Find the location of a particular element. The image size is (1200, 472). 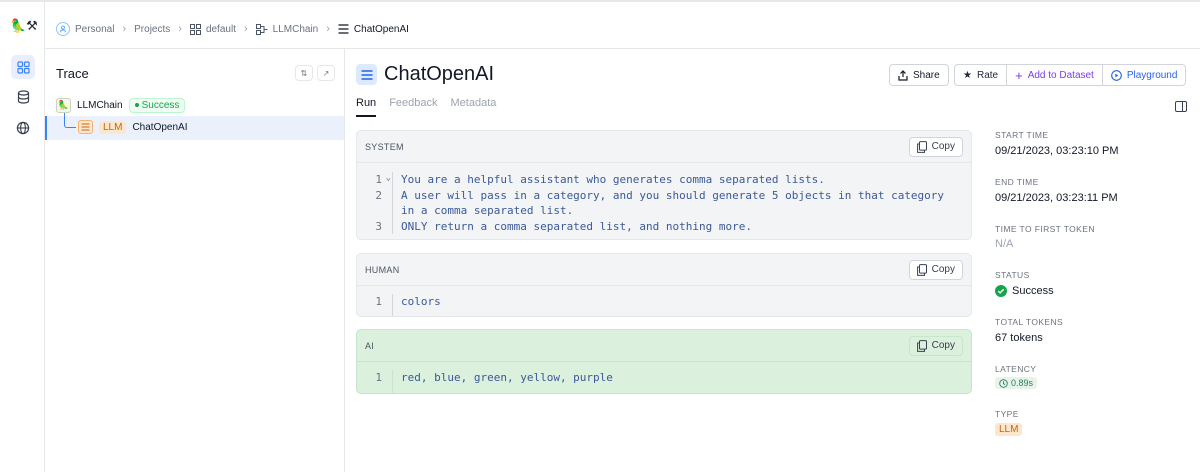

tab-run: Run is located at coordinates (366, 107).